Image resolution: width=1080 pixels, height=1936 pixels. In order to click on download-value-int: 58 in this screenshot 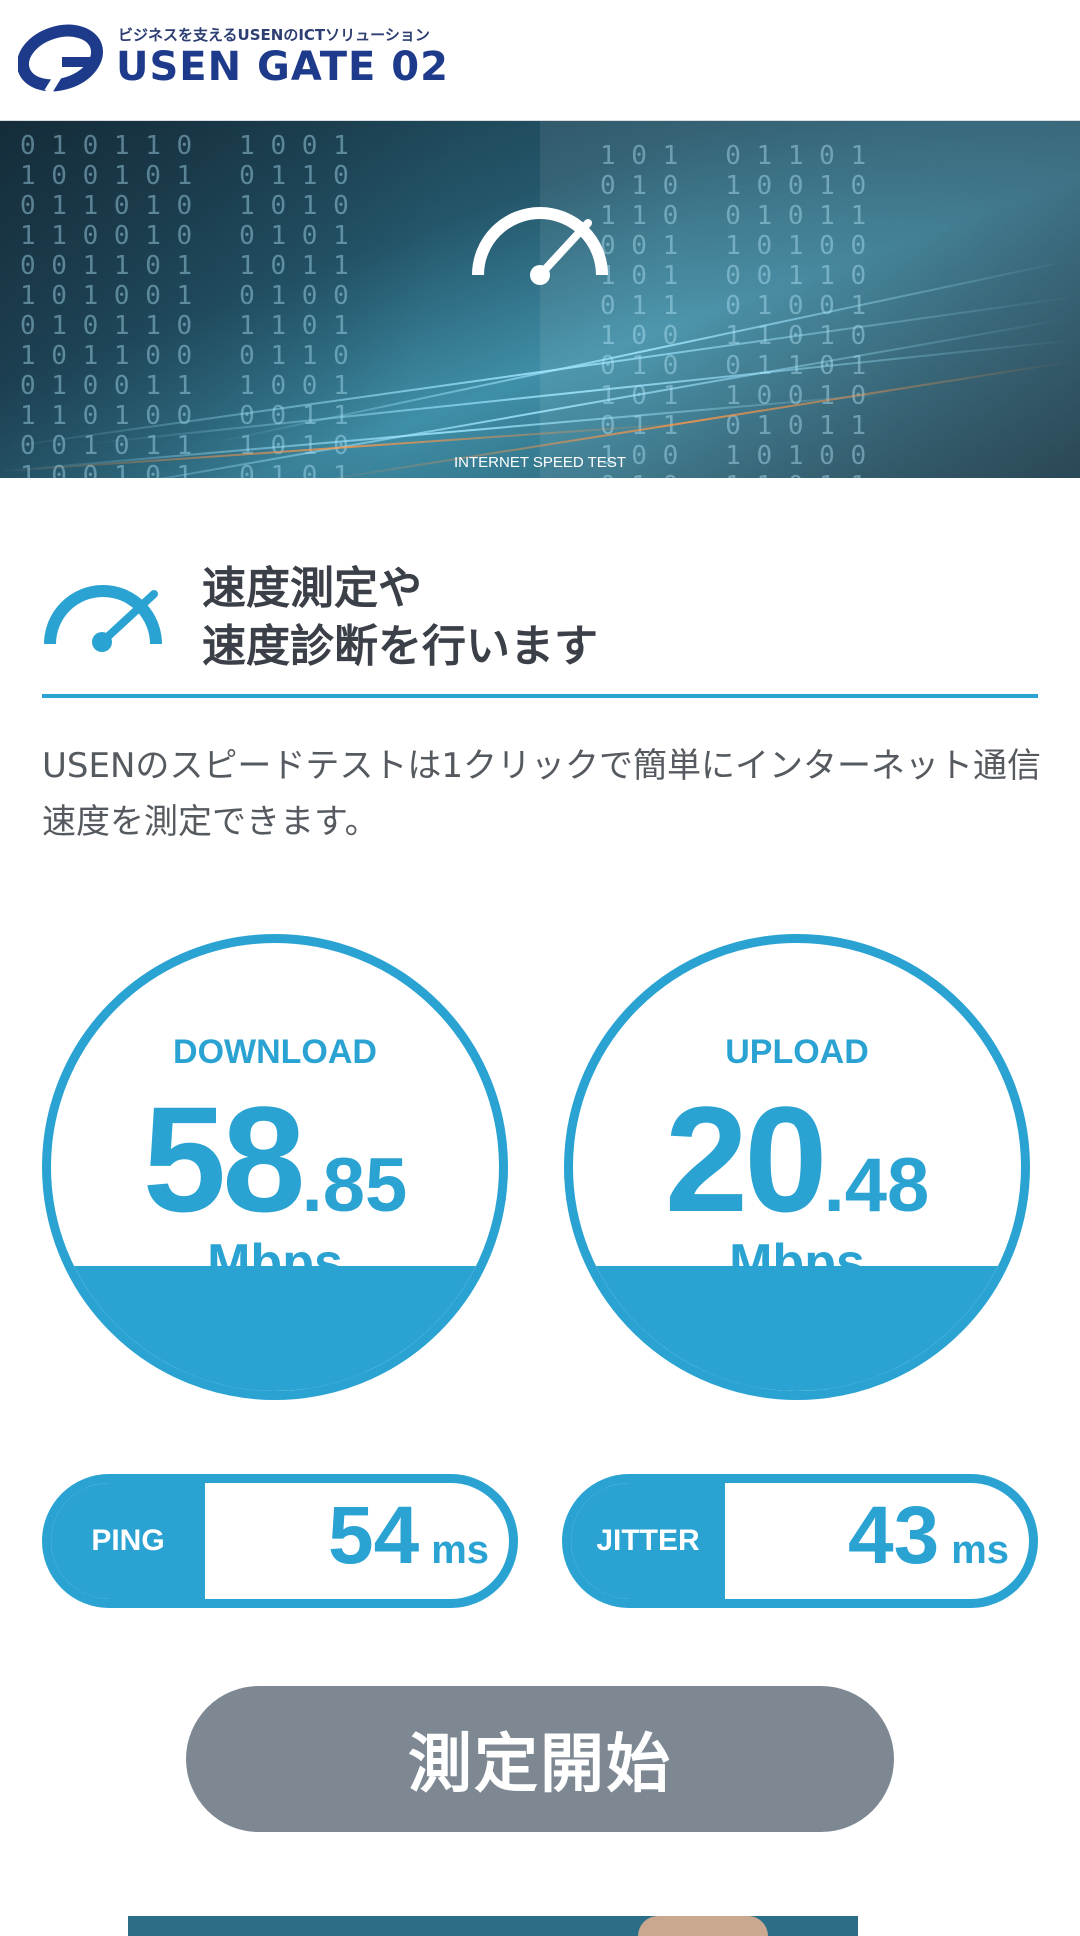, I will do `click(224, 1159)`.